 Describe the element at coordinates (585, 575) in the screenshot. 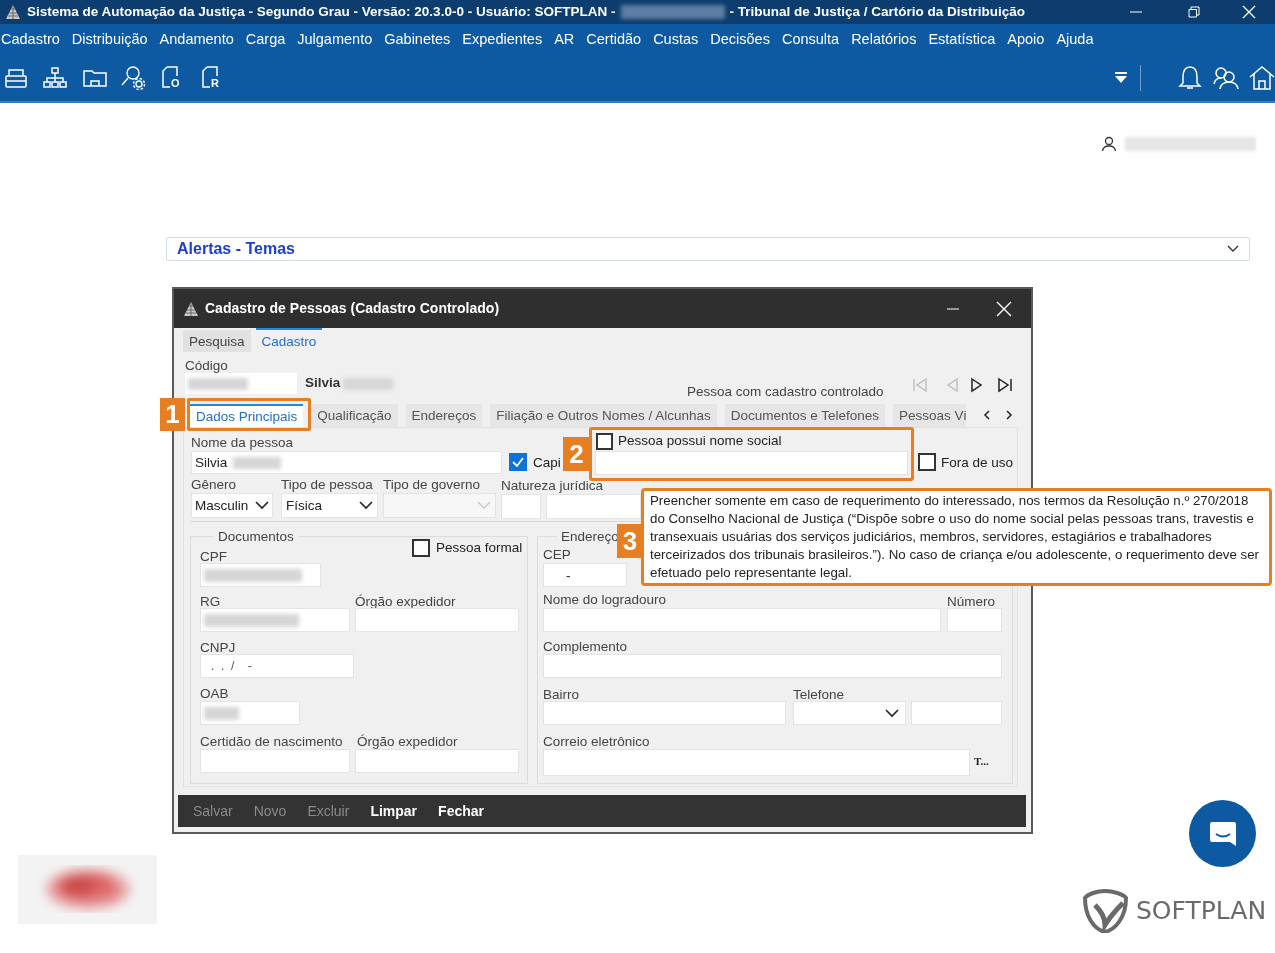

I see `text-field: -` at that location.